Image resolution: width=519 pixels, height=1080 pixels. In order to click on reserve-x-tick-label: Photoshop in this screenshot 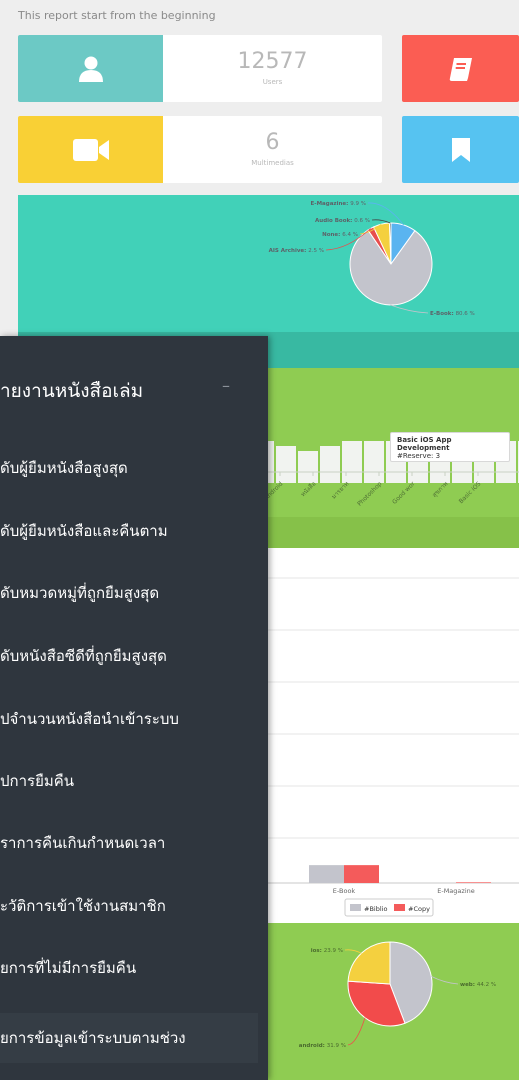, I will do `click(369, 493)`.